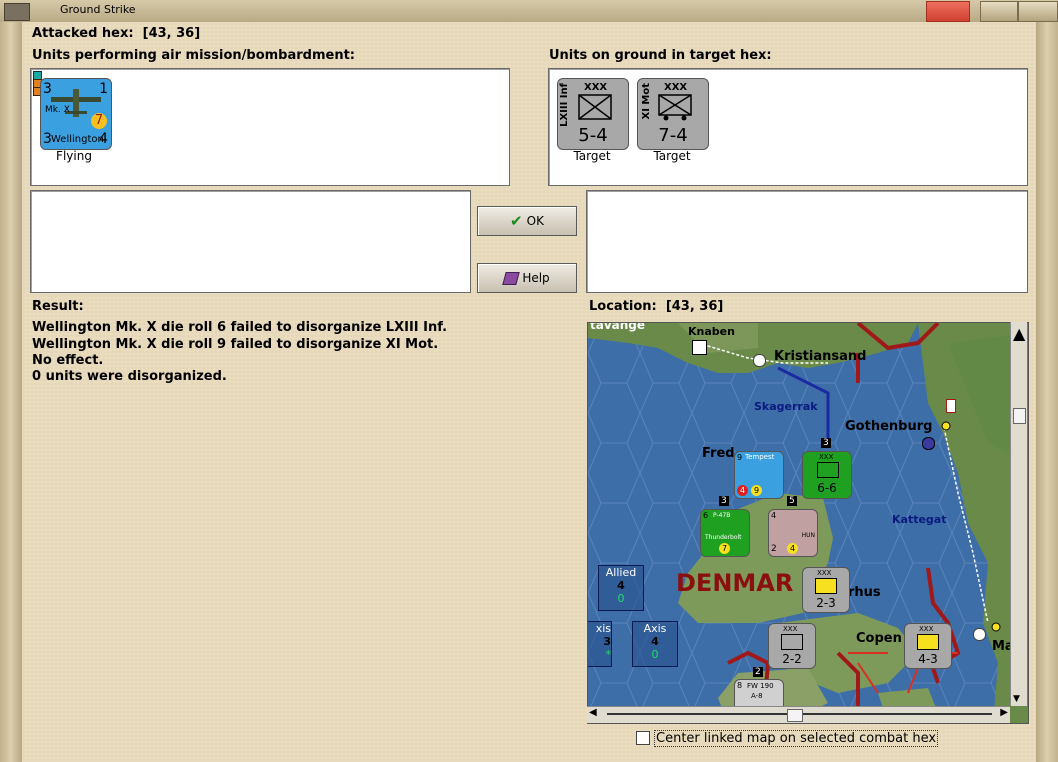  Describe the element at coordinates (564, 105) in the screenshot. I see `ground-unit-name: LXIII Inf` at that location.